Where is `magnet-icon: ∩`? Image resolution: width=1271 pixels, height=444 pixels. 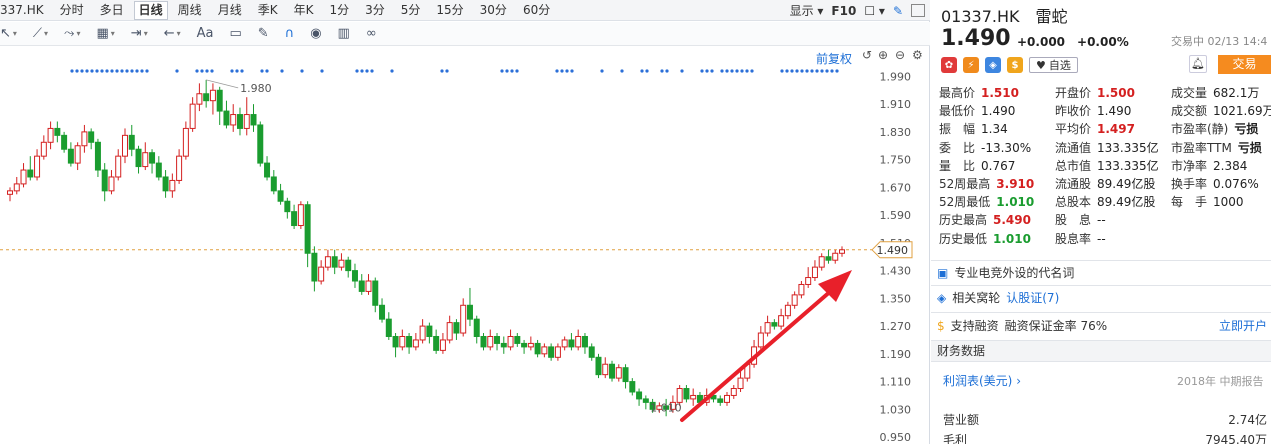 magnet-icon: ∩ is located at coordinates (290, 33).